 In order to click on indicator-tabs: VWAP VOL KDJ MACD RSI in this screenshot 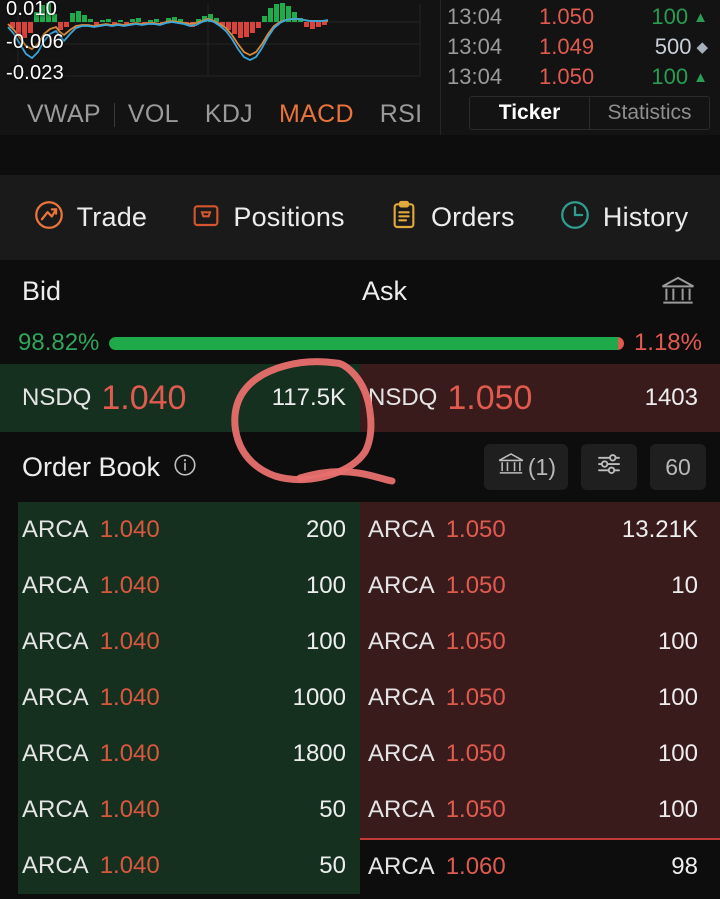, I will do `click(220, 114)`.